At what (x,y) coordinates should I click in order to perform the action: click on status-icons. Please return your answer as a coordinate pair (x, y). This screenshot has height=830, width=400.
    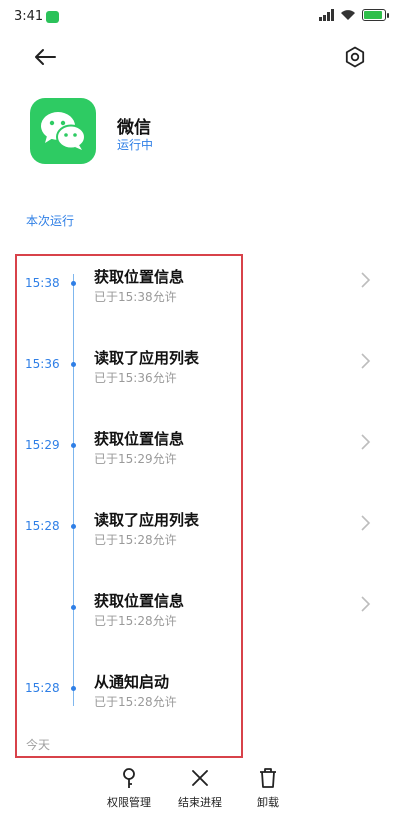
    Looking at the image, I should click on (354, 15).